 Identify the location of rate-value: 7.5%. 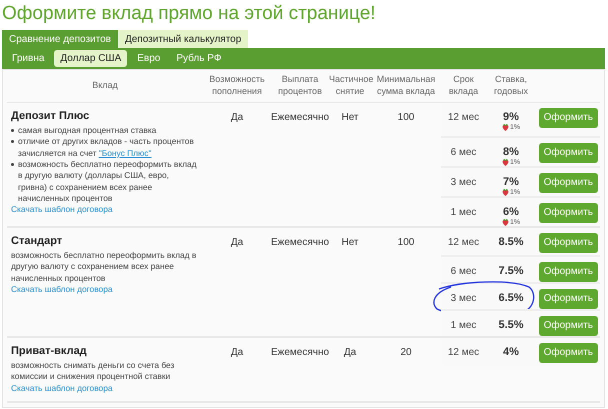
(511, 271).